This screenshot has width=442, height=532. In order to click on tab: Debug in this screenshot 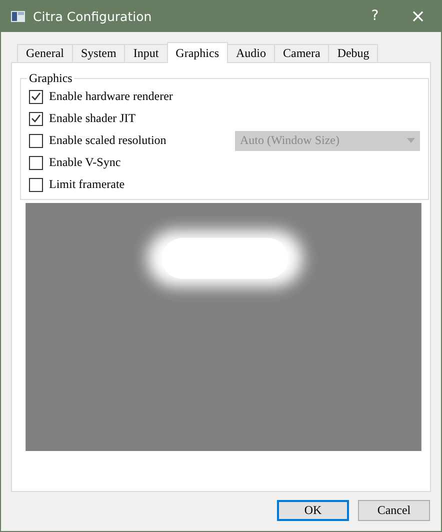, I will do `click(353, 53)`.